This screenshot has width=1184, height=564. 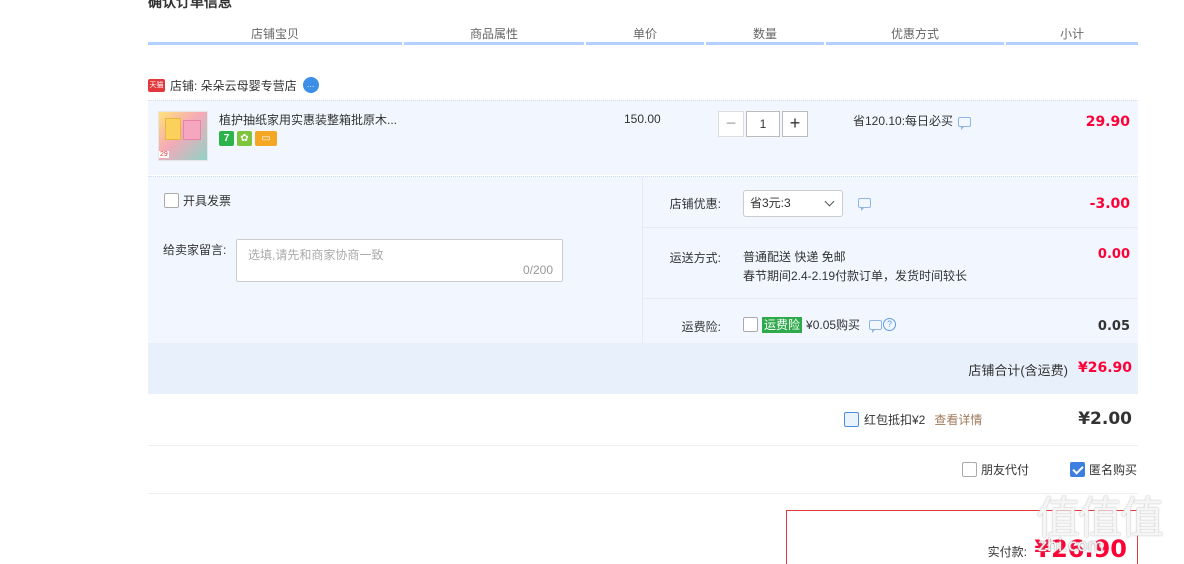 I want to click on buy-options-row: 朋友代付 匿名购买, so click(x=643, y=470).